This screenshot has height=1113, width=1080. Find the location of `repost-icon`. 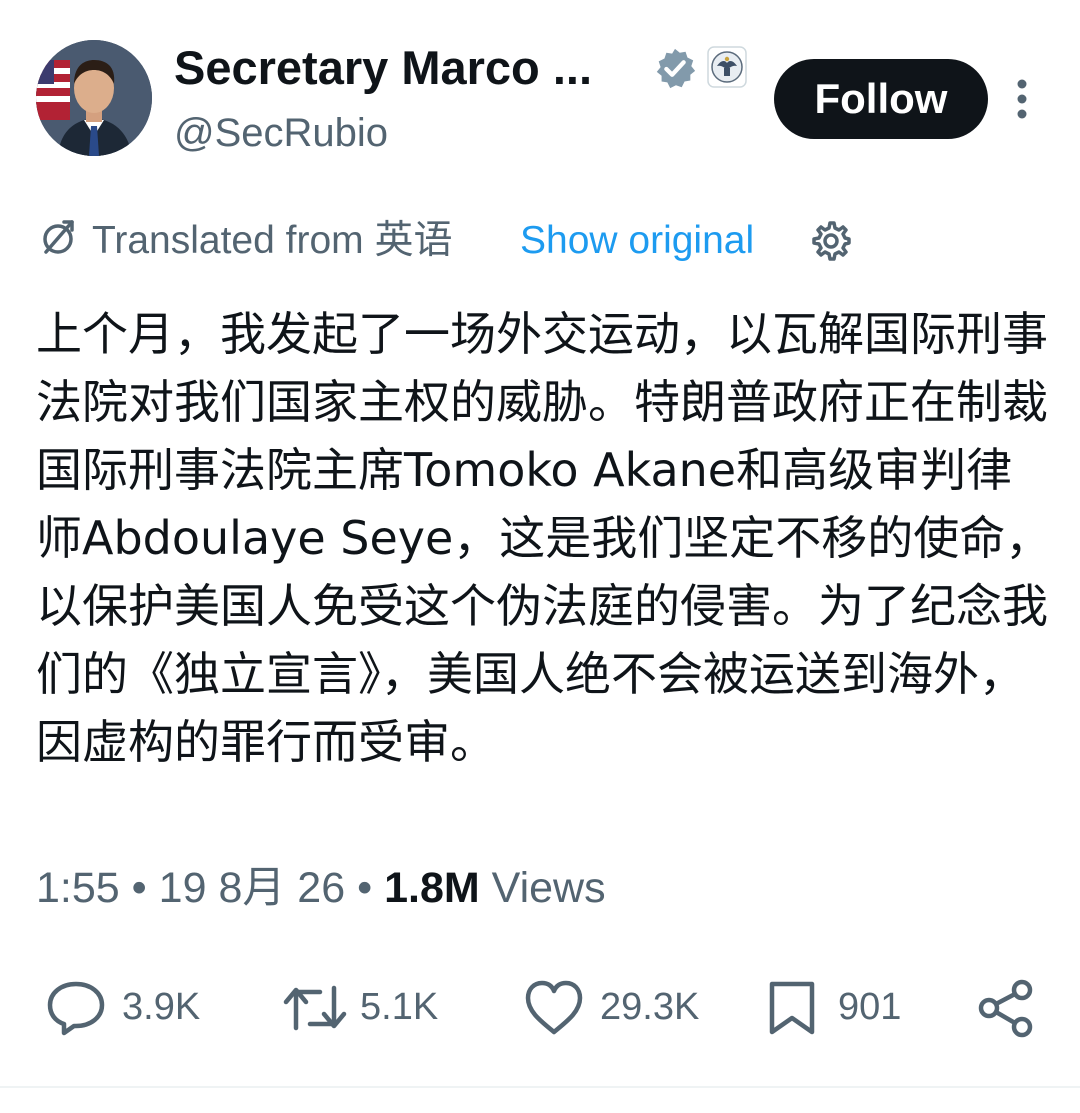

repost-icon is located at coordinates (315, 1008).